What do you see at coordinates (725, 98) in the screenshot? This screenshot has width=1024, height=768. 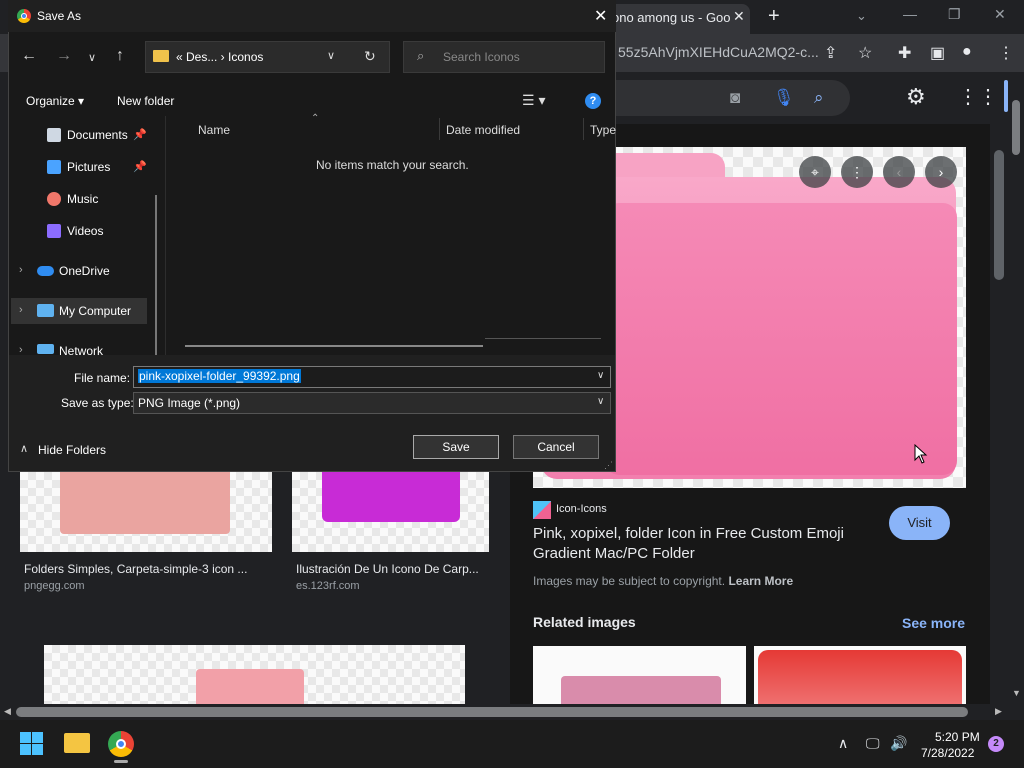 I see `google-search-box` at bounding box center [725, 98].